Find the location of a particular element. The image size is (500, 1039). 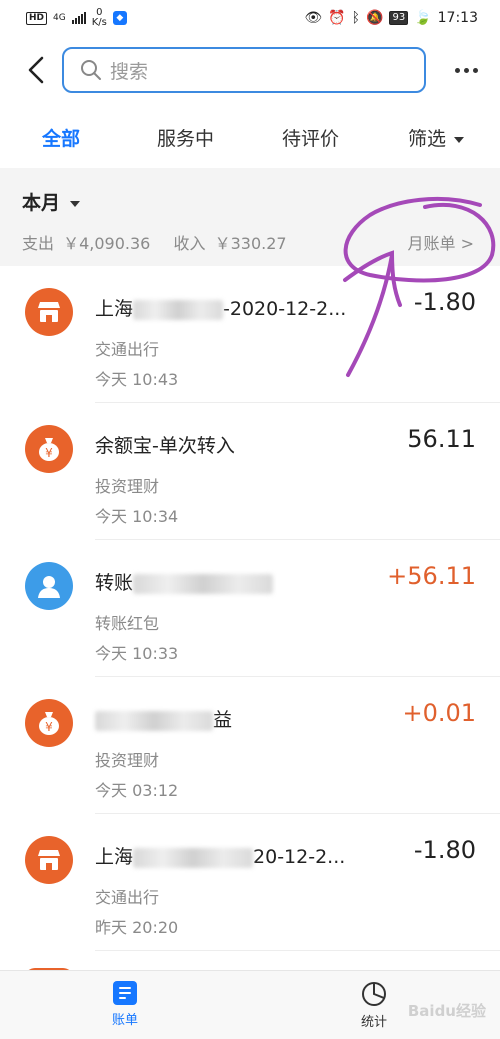

transaction-title: 转账 is located at coordinates (184, 581).